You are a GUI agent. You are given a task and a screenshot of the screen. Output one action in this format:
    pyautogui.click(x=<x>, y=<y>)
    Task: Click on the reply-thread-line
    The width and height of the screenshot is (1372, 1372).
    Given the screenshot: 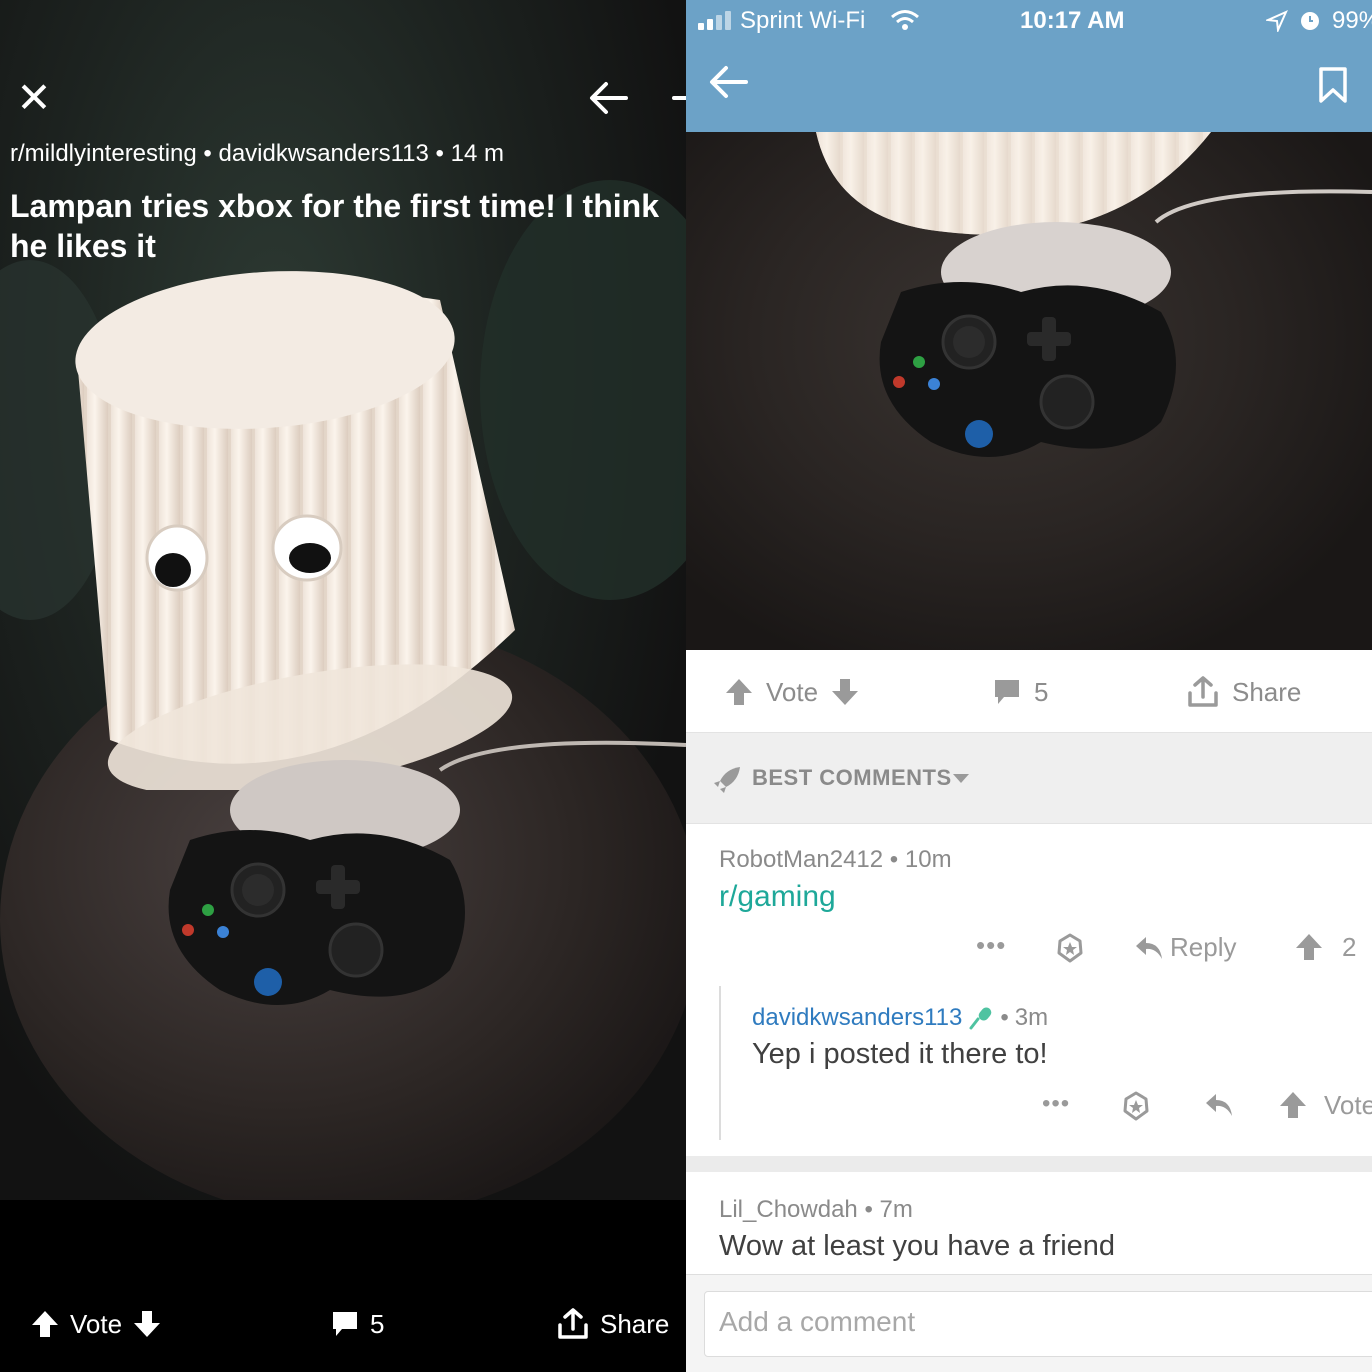 What is the action you would take?
    pyautogui.click(x=720, y=1063)
    